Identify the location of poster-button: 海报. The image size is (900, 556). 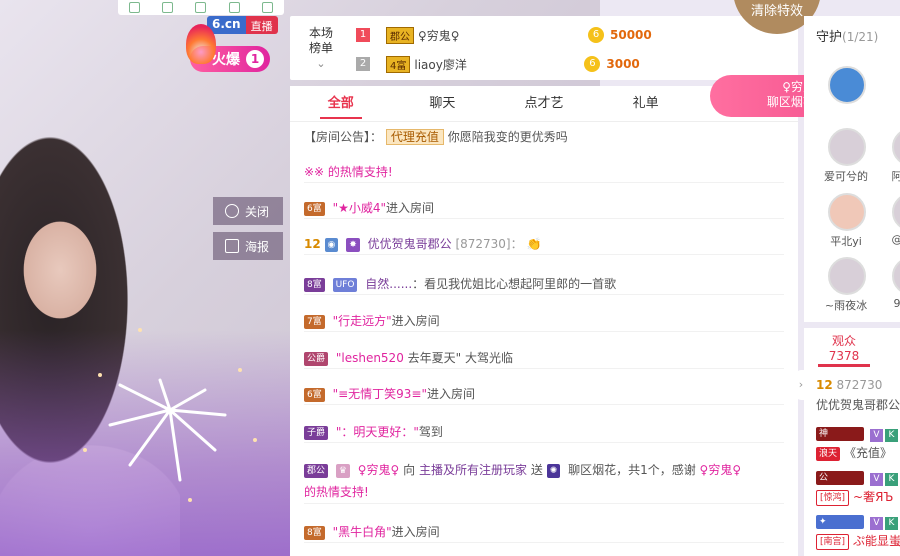
(248, 246).